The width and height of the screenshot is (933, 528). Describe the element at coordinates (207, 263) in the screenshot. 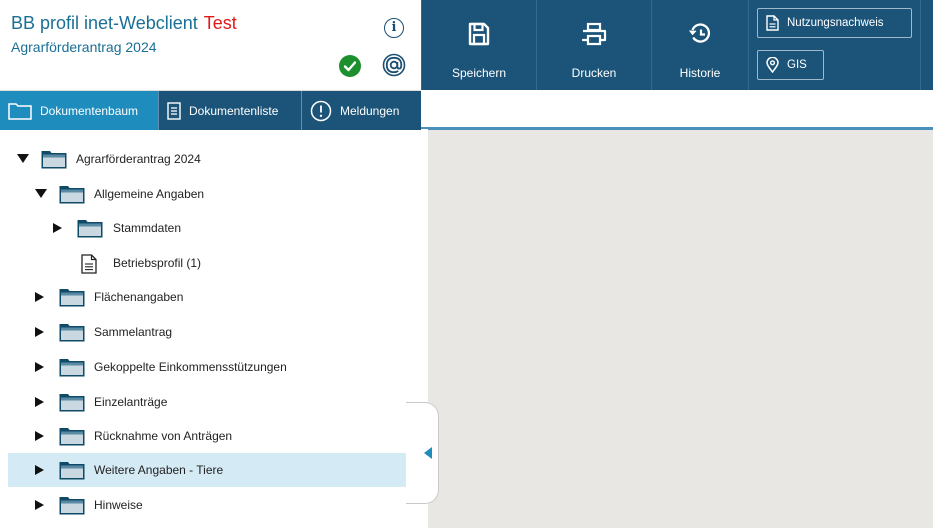

I see `tree-node-betriebsprofil: Betriebsprofil (1)` at that location.